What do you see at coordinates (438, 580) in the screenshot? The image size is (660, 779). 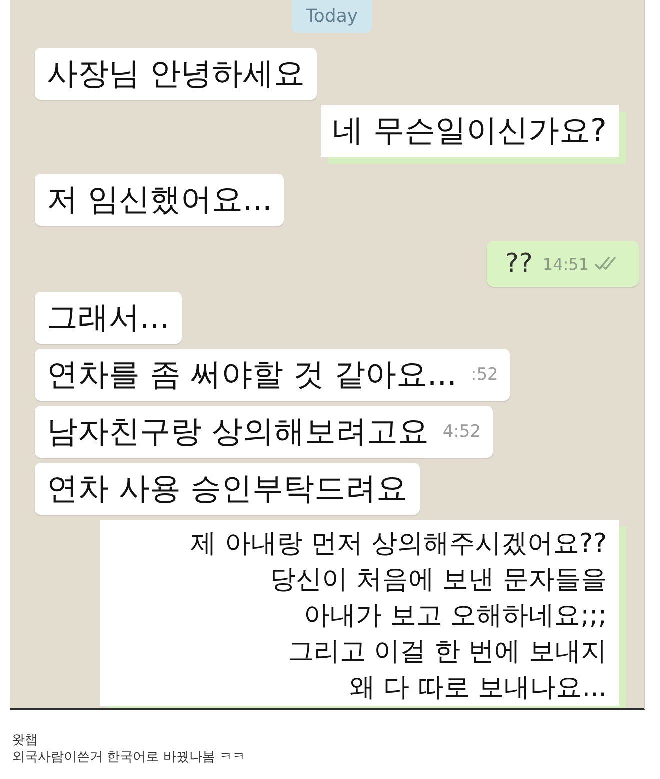 I see `message-text: 당신이 처음에 보낸 문자들을` at bounding box center [438, 580].